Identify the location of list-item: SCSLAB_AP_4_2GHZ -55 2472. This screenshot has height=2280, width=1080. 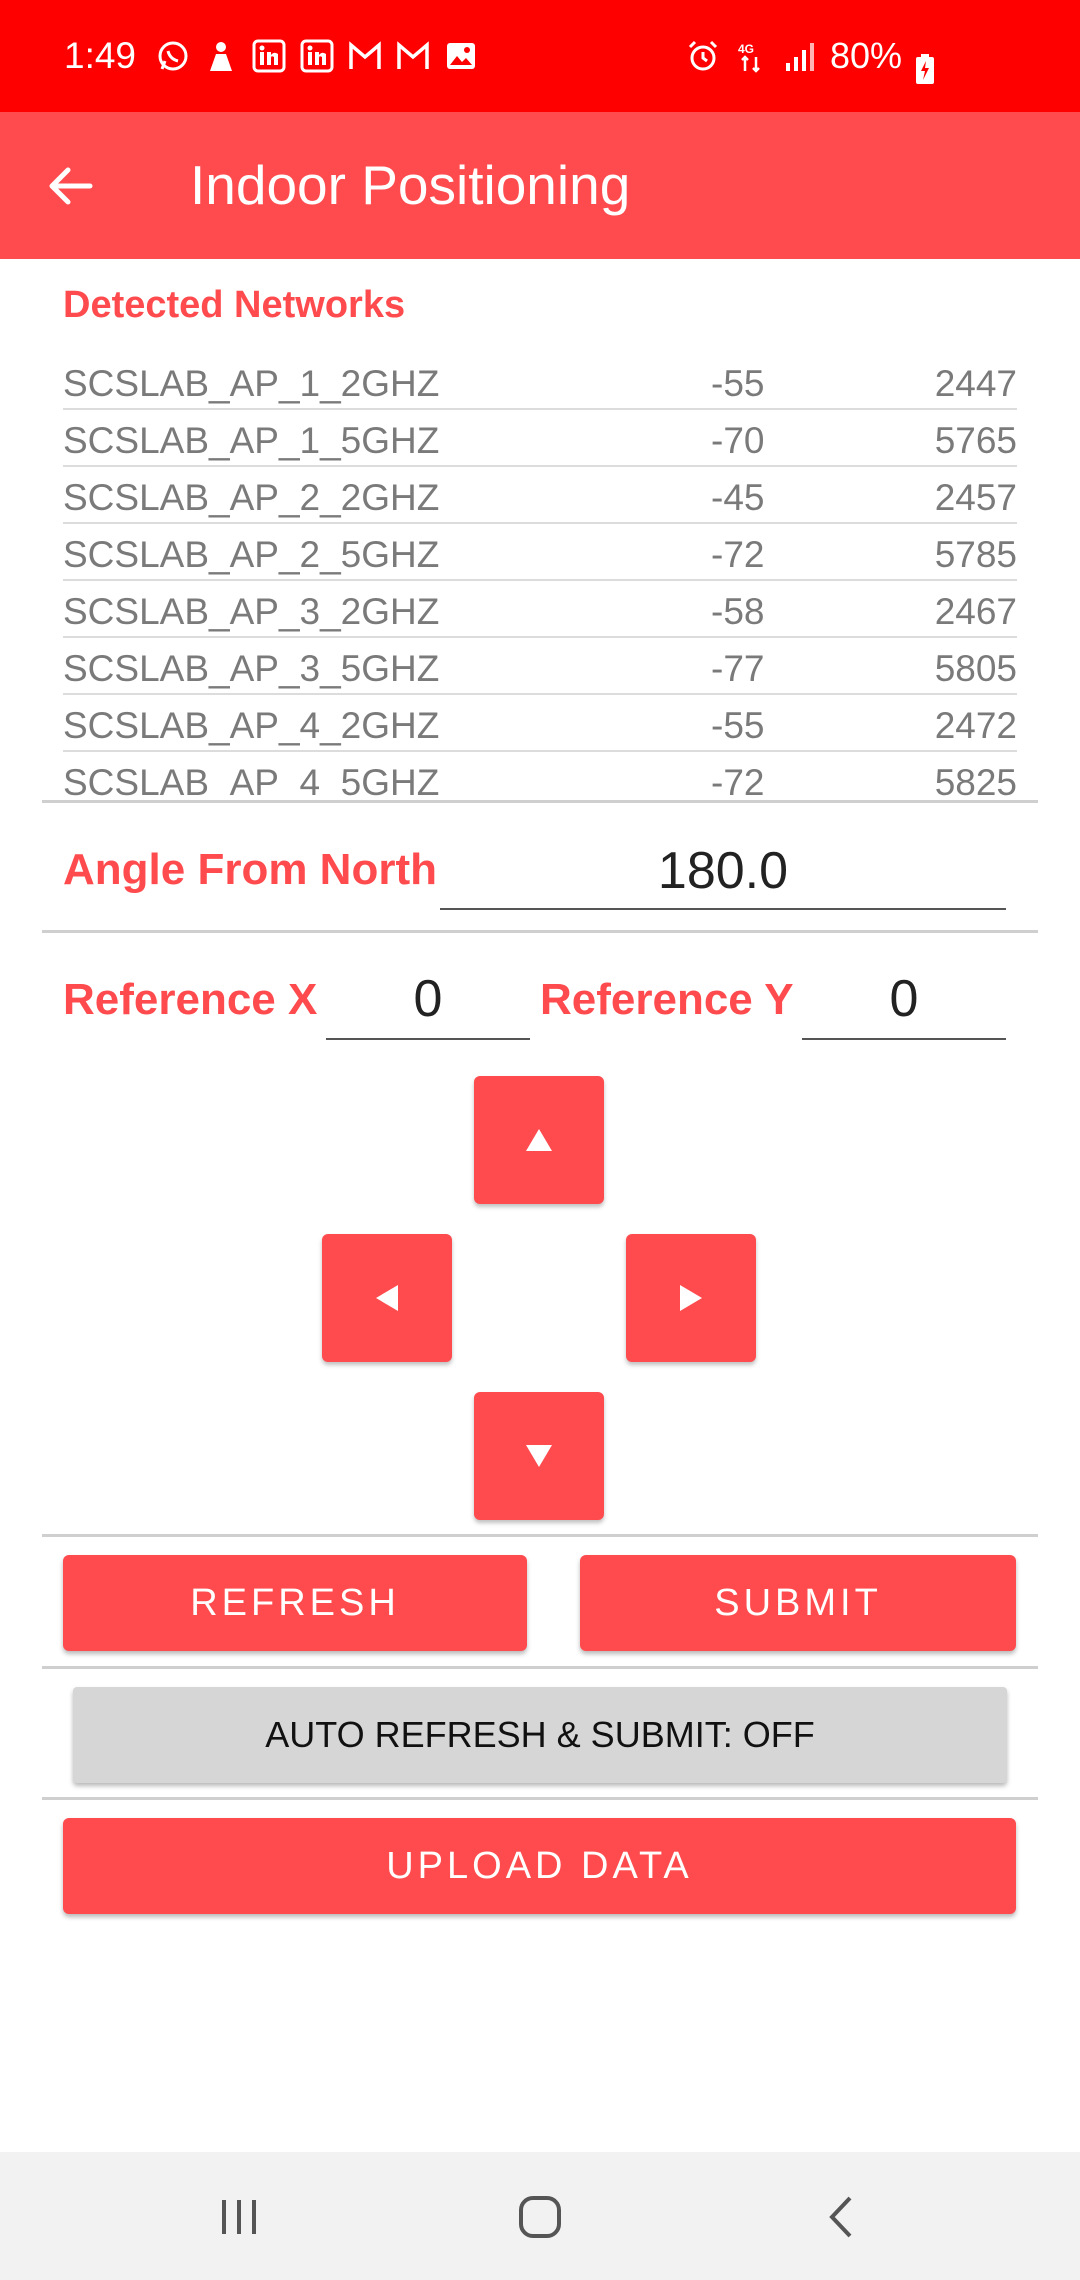
(540, 724).